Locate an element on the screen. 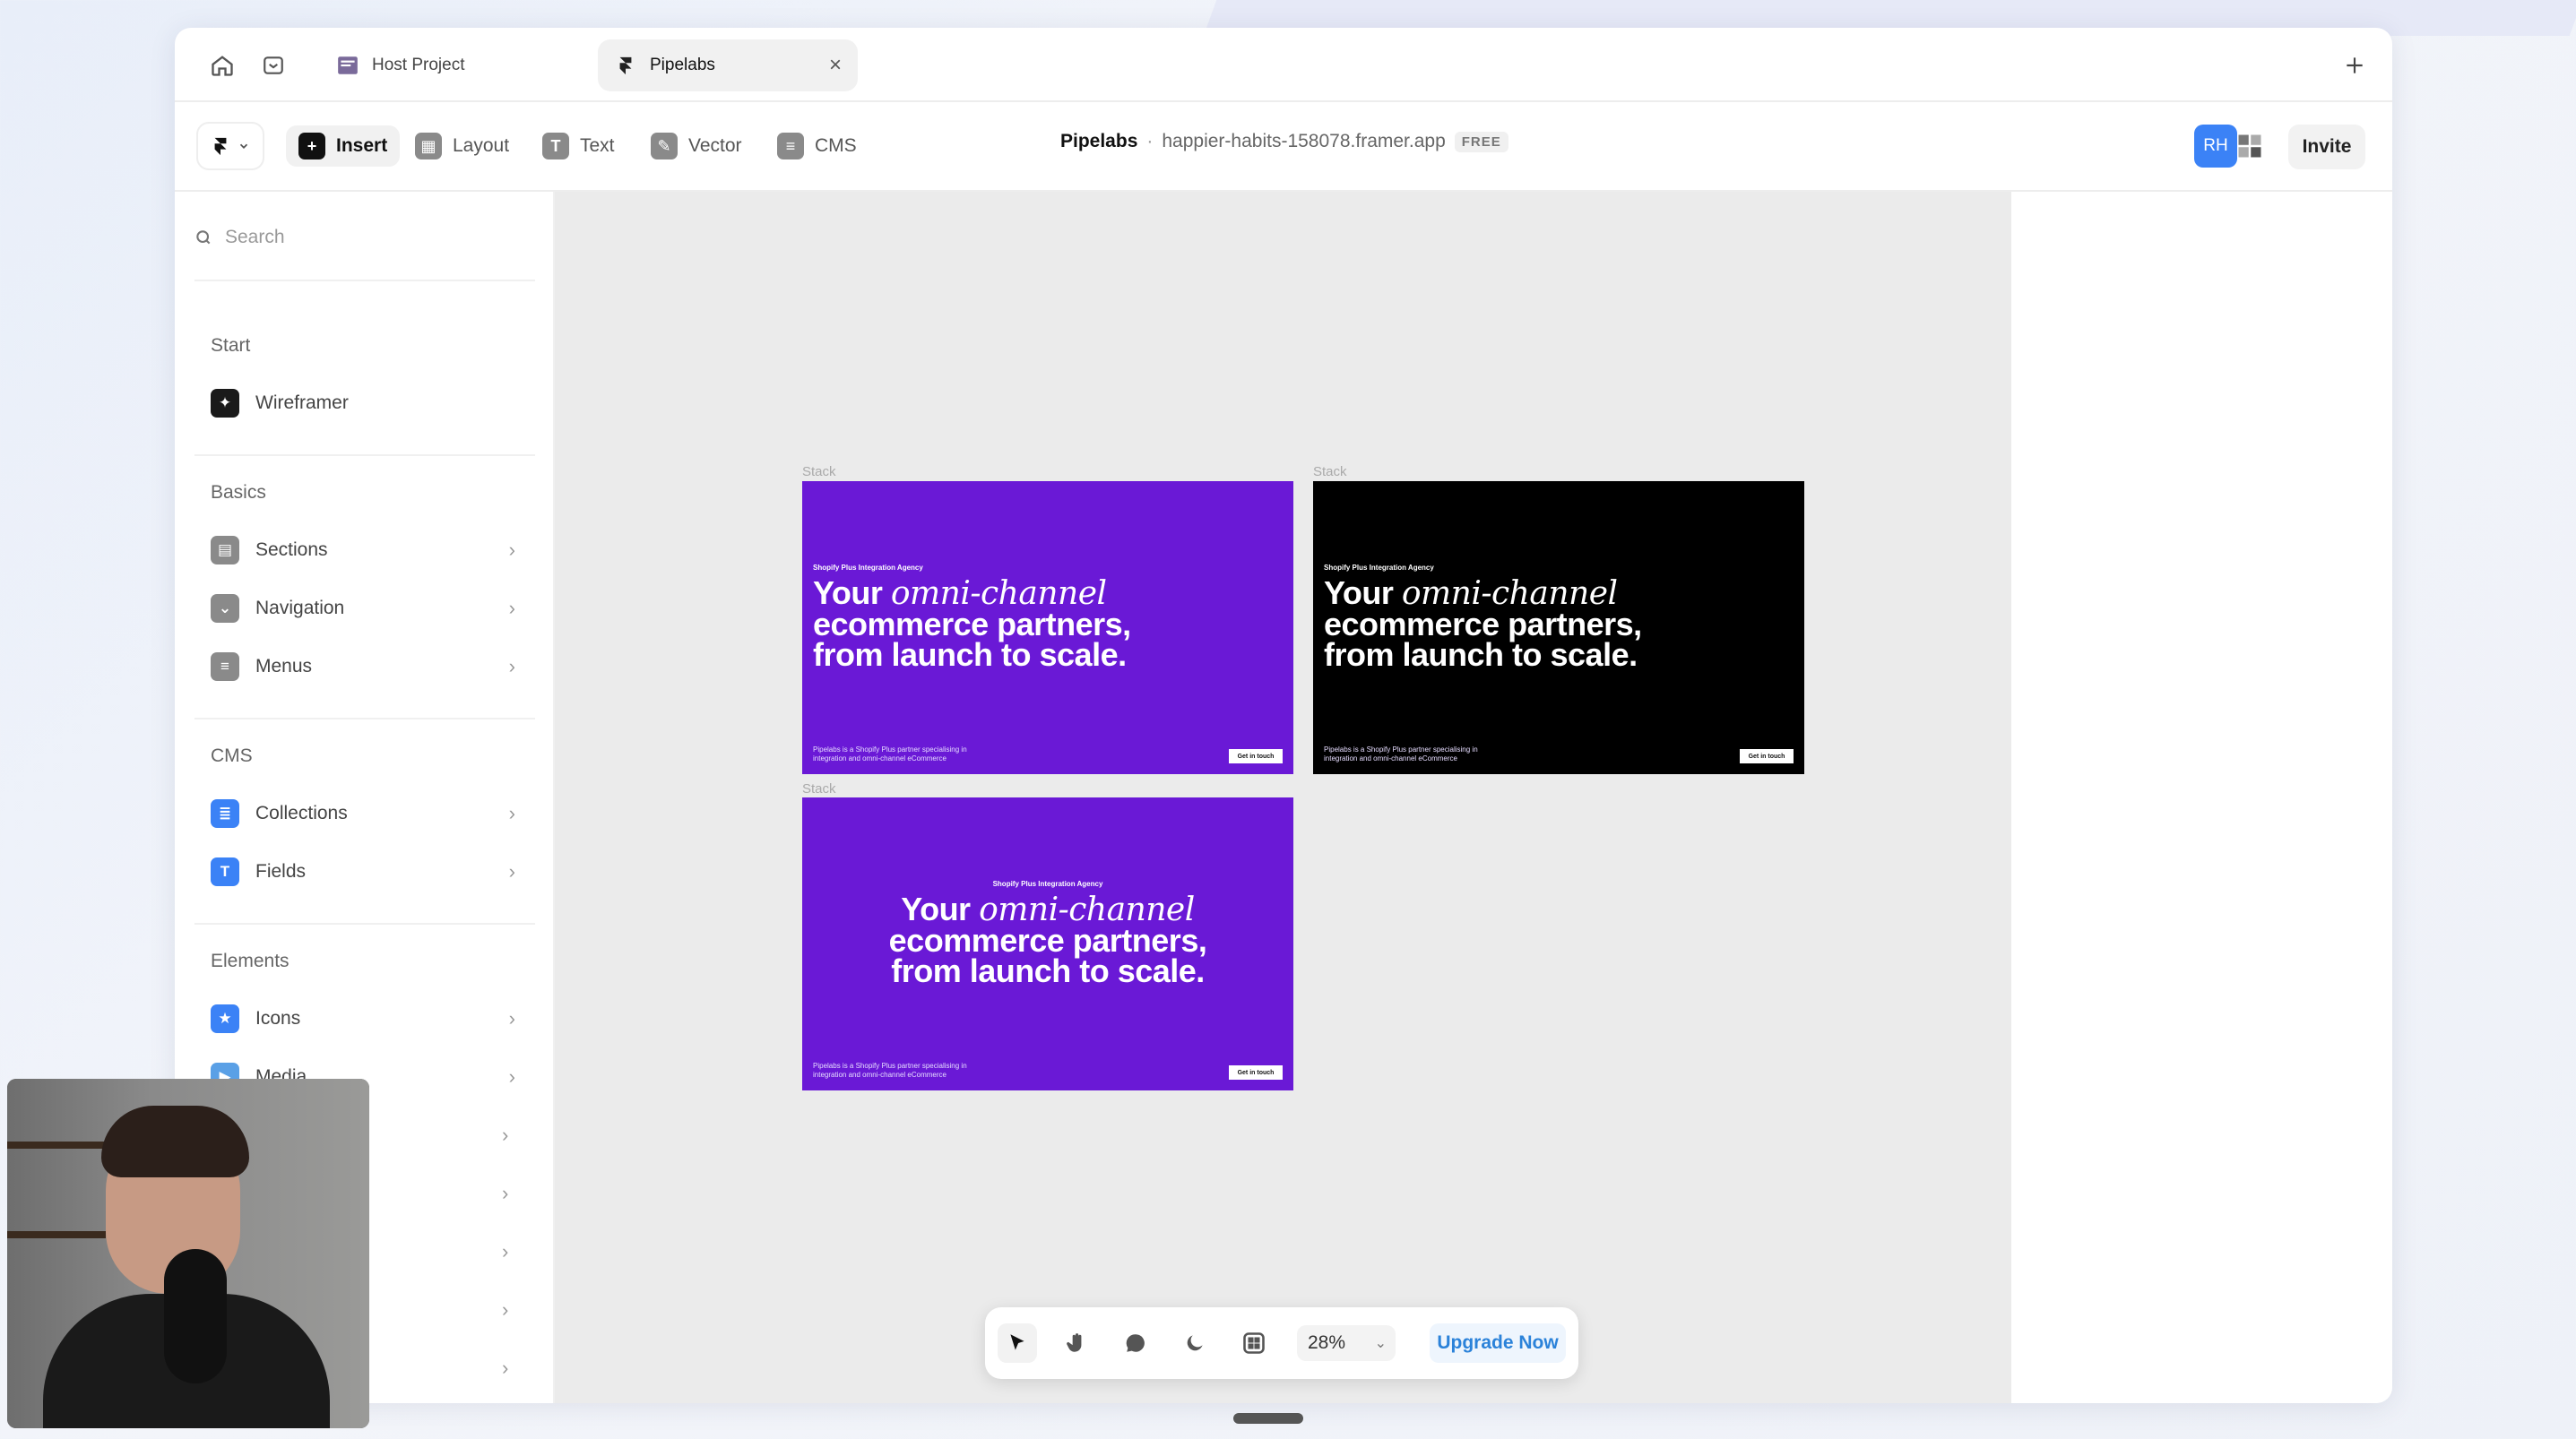 The width and height of the screenshot is (2576, 1439). collaborator-avatar-icon is located at coordinates (2250, 147).